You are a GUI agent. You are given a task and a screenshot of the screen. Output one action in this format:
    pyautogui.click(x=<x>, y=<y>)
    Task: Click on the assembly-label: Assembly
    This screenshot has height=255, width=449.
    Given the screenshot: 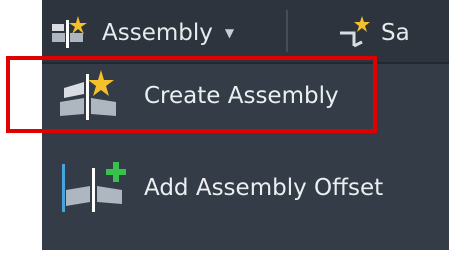 What is the action you would take?
    pyautogui.click(x=157, y=33)
    